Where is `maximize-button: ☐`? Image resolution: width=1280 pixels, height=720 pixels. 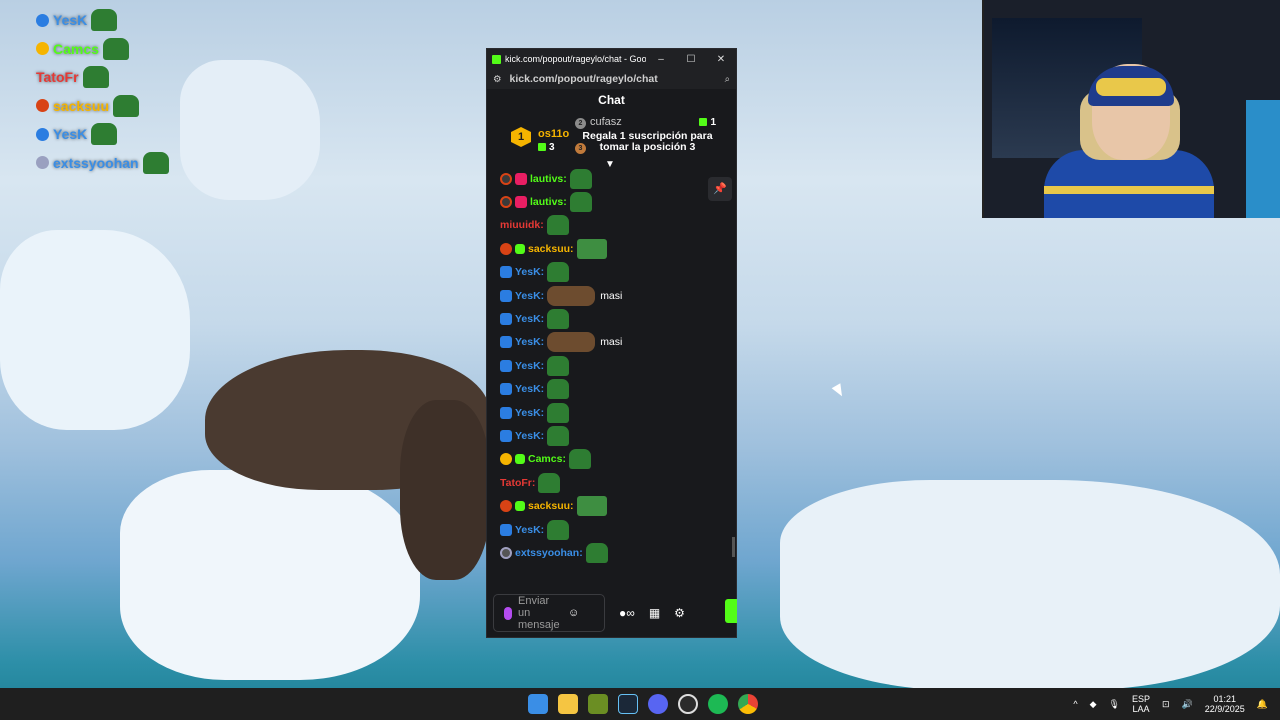 maximize-button: ☐ is located at coordinates (691, 59).